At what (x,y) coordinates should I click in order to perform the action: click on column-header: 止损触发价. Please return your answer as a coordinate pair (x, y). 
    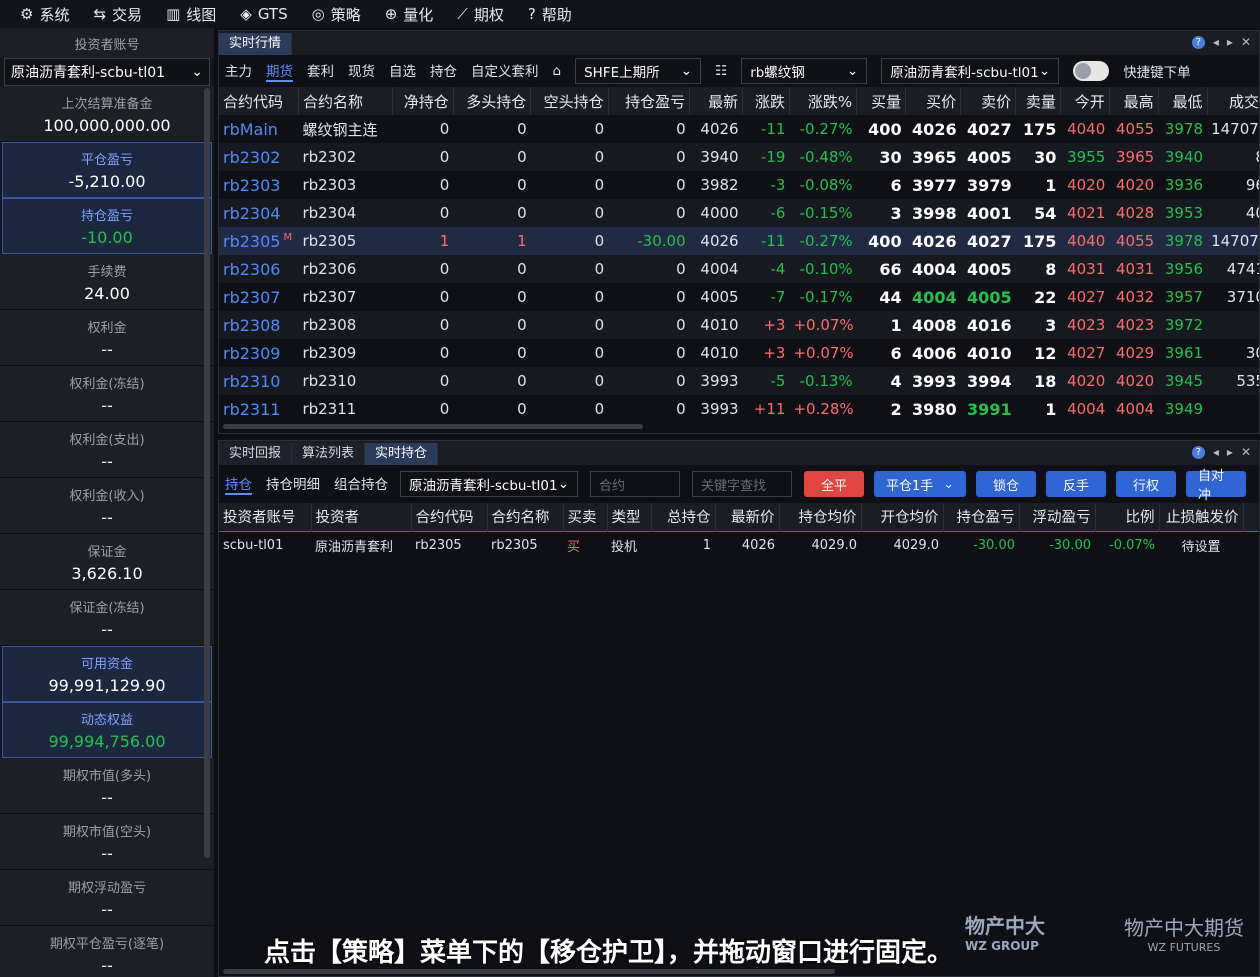
    Looking at the image, I should click on (1201, 517).